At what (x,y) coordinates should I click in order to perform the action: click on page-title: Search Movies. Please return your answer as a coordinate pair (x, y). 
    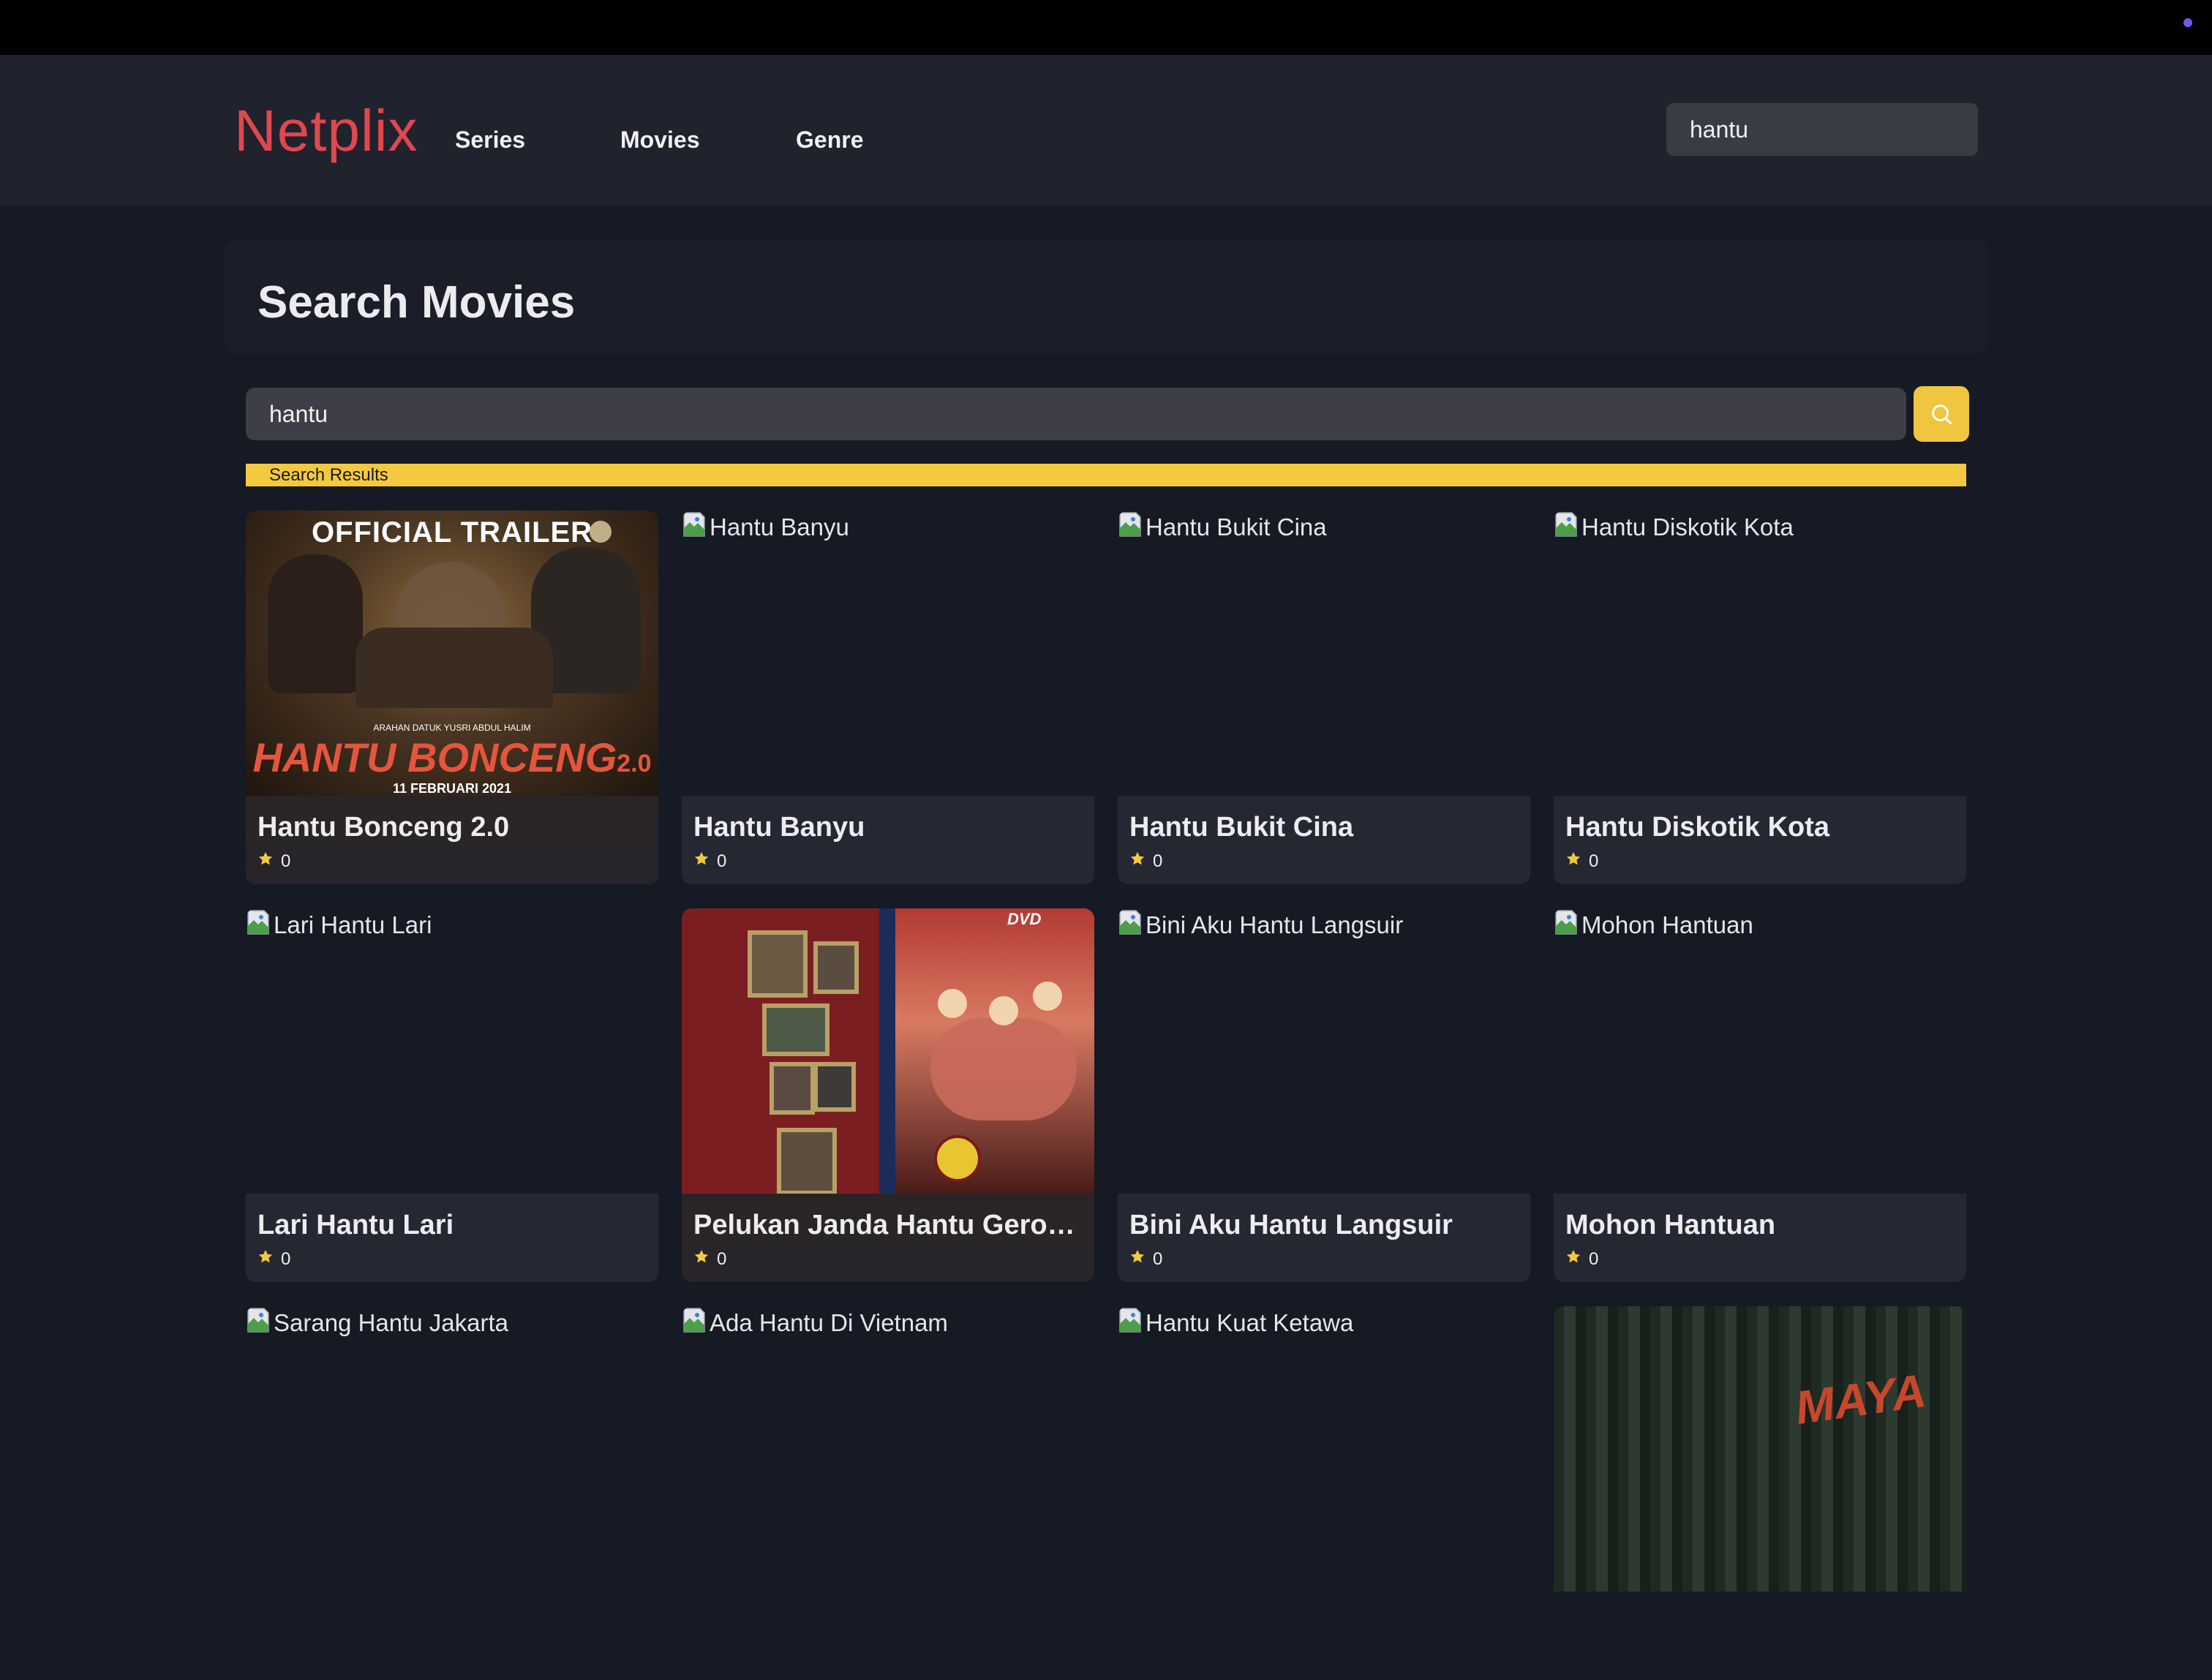
    Looking at the image, I should click on (416, 302).